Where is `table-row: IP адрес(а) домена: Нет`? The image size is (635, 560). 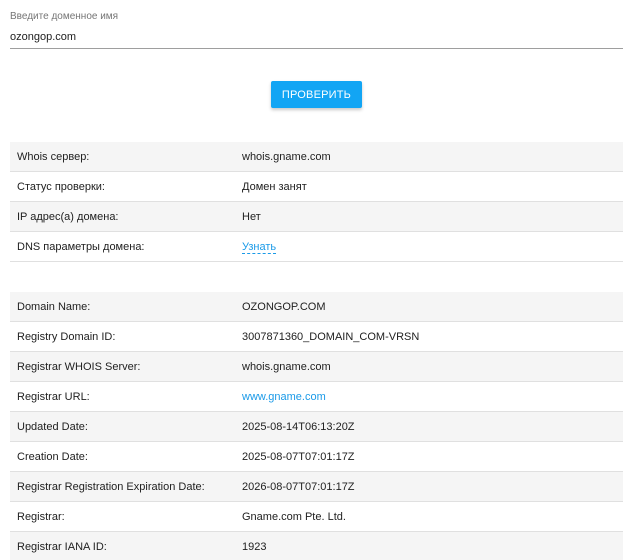
table-row: IP адрес(а) домена: Нет is located at coordinates (316, 216).